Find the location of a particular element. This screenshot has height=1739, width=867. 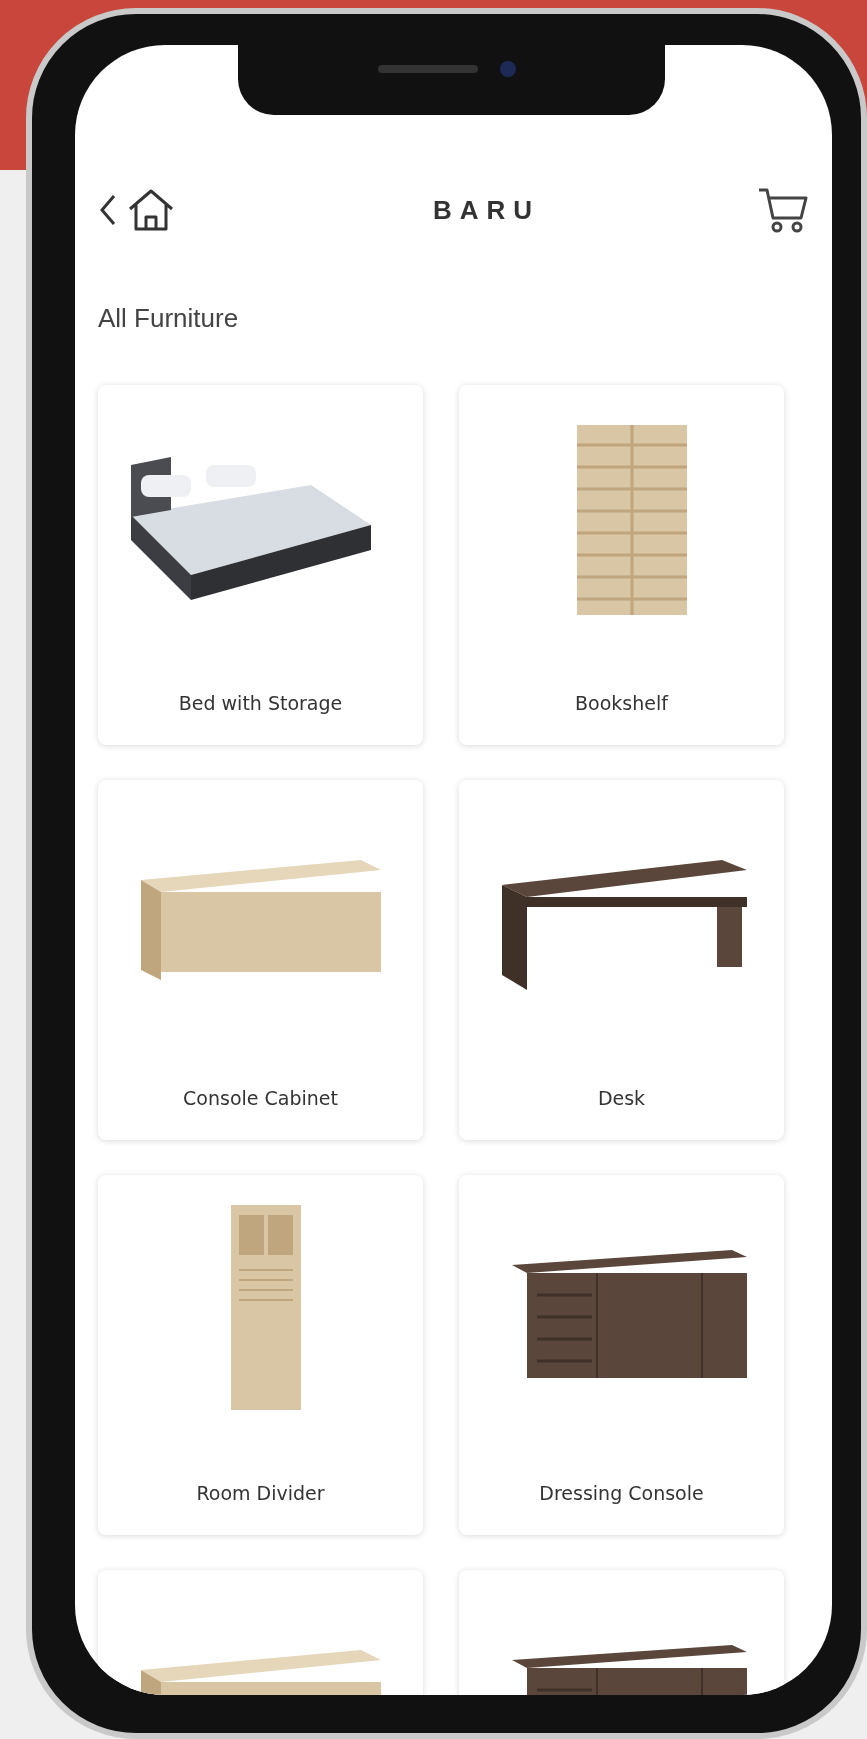

product-card: Dressing Console is located at coordinates (621, 1355).